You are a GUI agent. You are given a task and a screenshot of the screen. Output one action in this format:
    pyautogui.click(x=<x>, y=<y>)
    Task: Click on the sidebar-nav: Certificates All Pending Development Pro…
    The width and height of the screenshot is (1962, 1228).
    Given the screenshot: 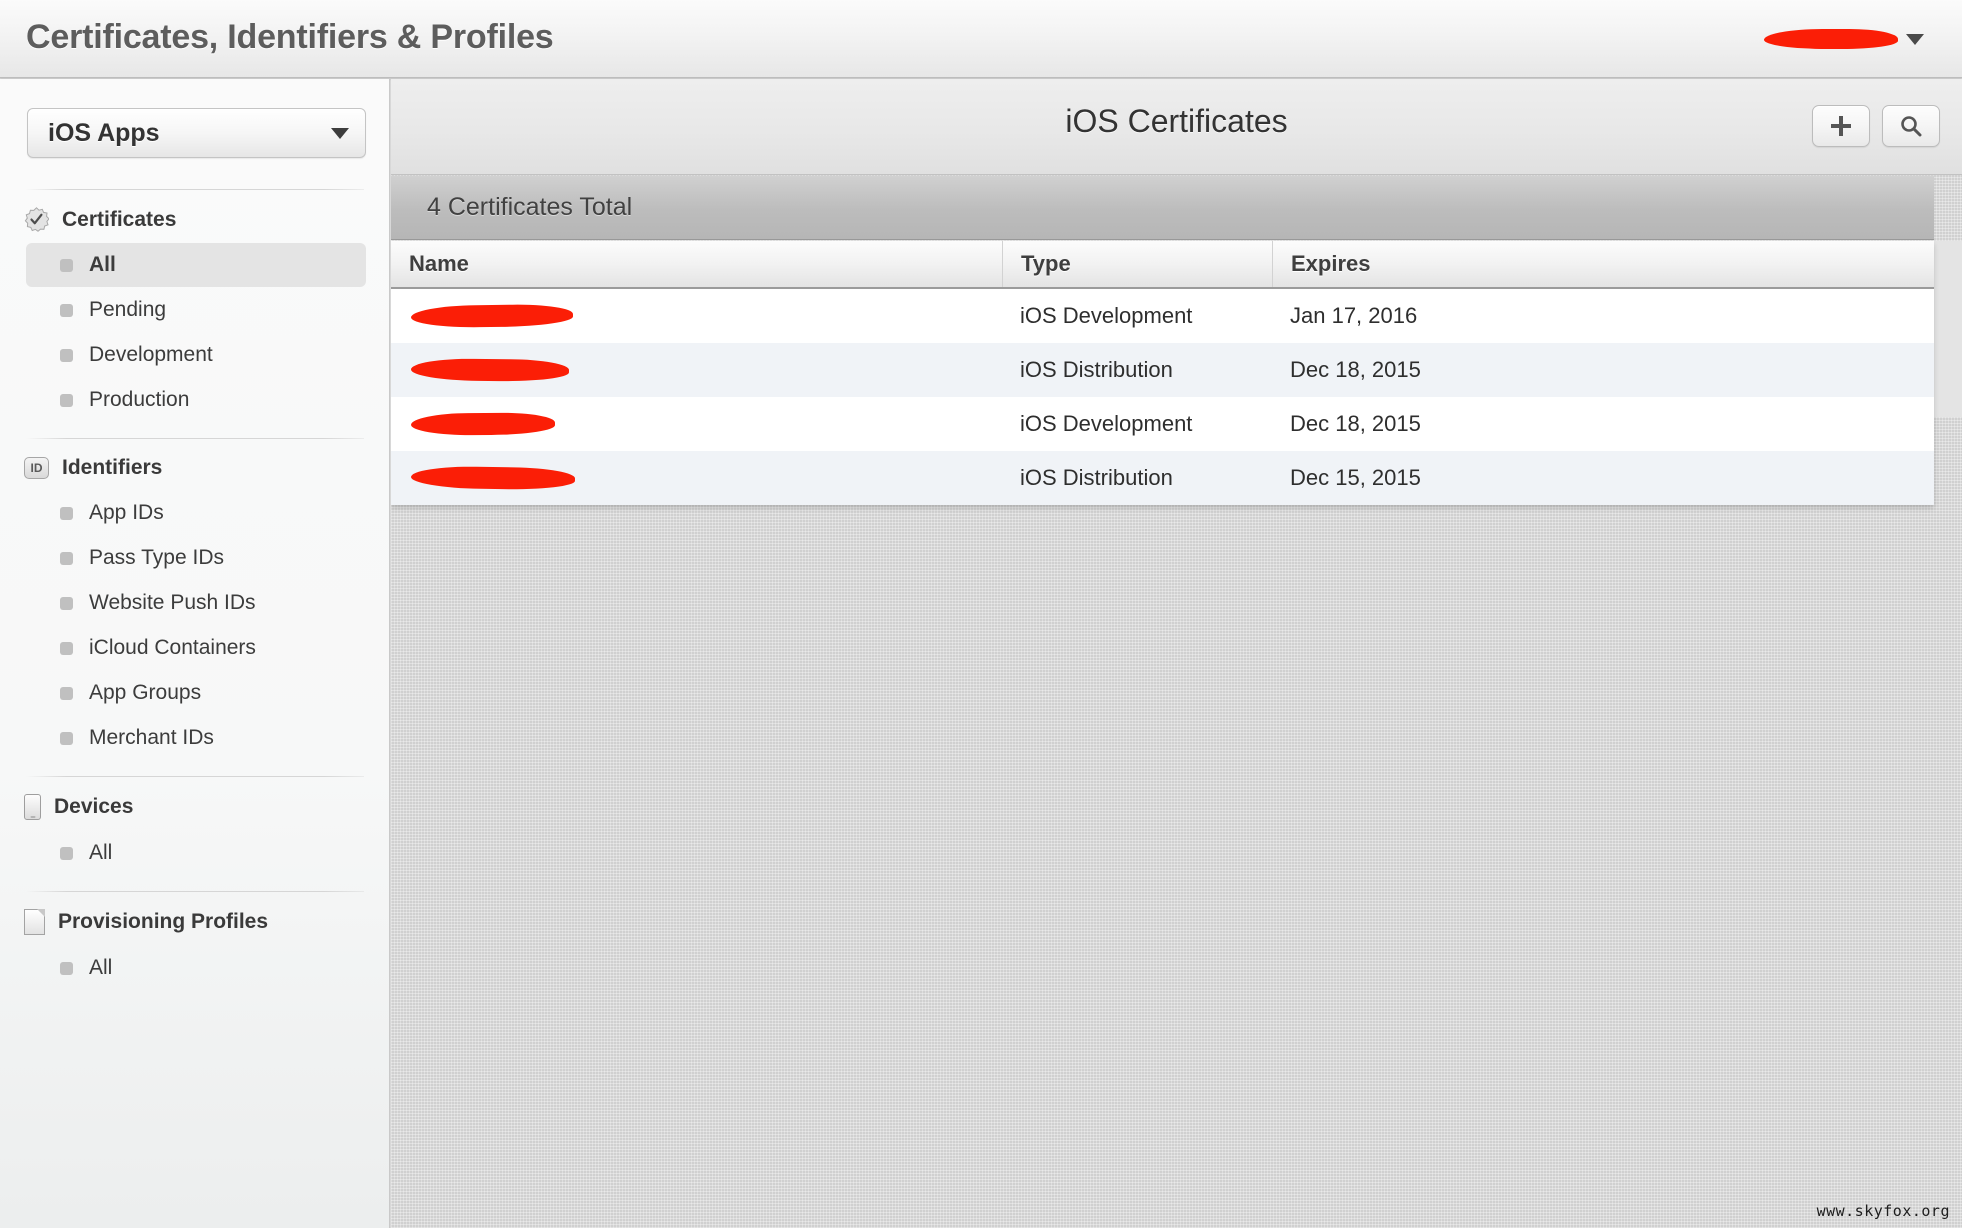 What is the action you would take?
    pyautogui.click(x=194, y=590)
    